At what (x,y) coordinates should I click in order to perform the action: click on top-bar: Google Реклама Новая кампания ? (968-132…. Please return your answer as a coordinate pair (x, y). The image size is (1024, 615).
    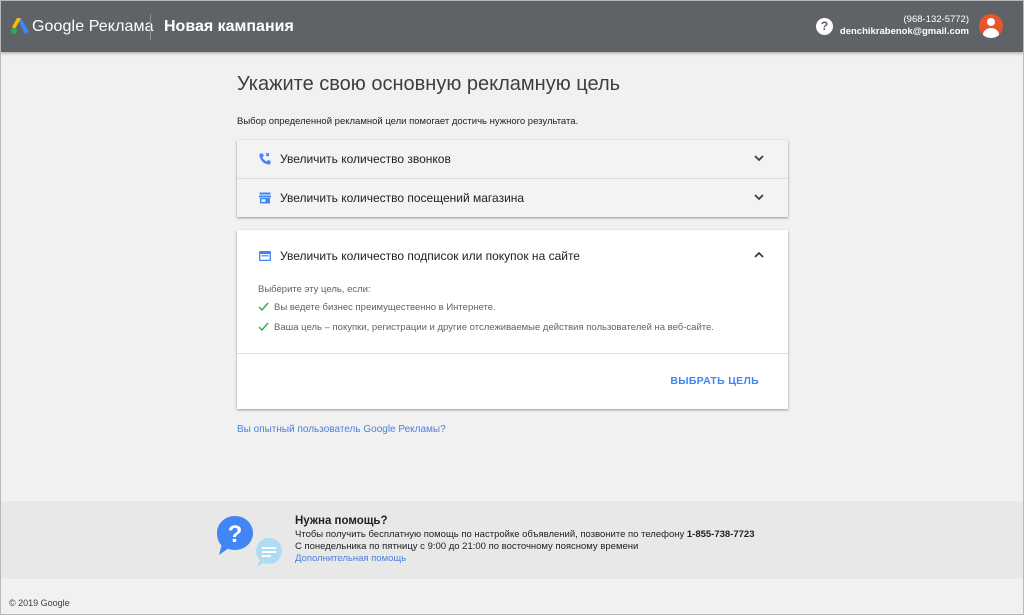
    Looking at the image, I should click on (512, 26).